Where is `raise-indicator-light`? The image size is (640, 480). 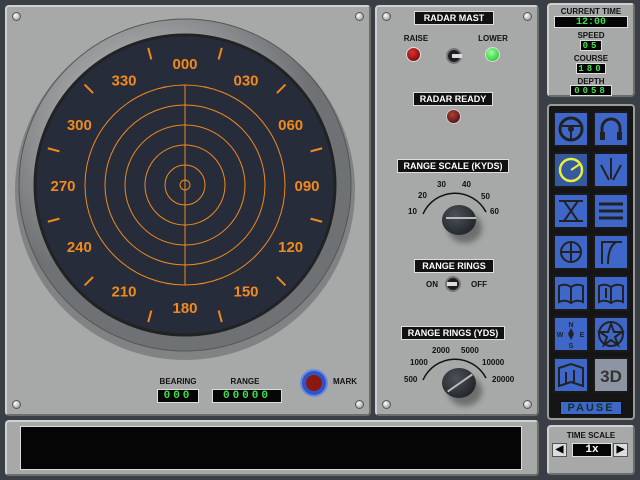
raise-indicator-light is located at coordinates (413, 54).